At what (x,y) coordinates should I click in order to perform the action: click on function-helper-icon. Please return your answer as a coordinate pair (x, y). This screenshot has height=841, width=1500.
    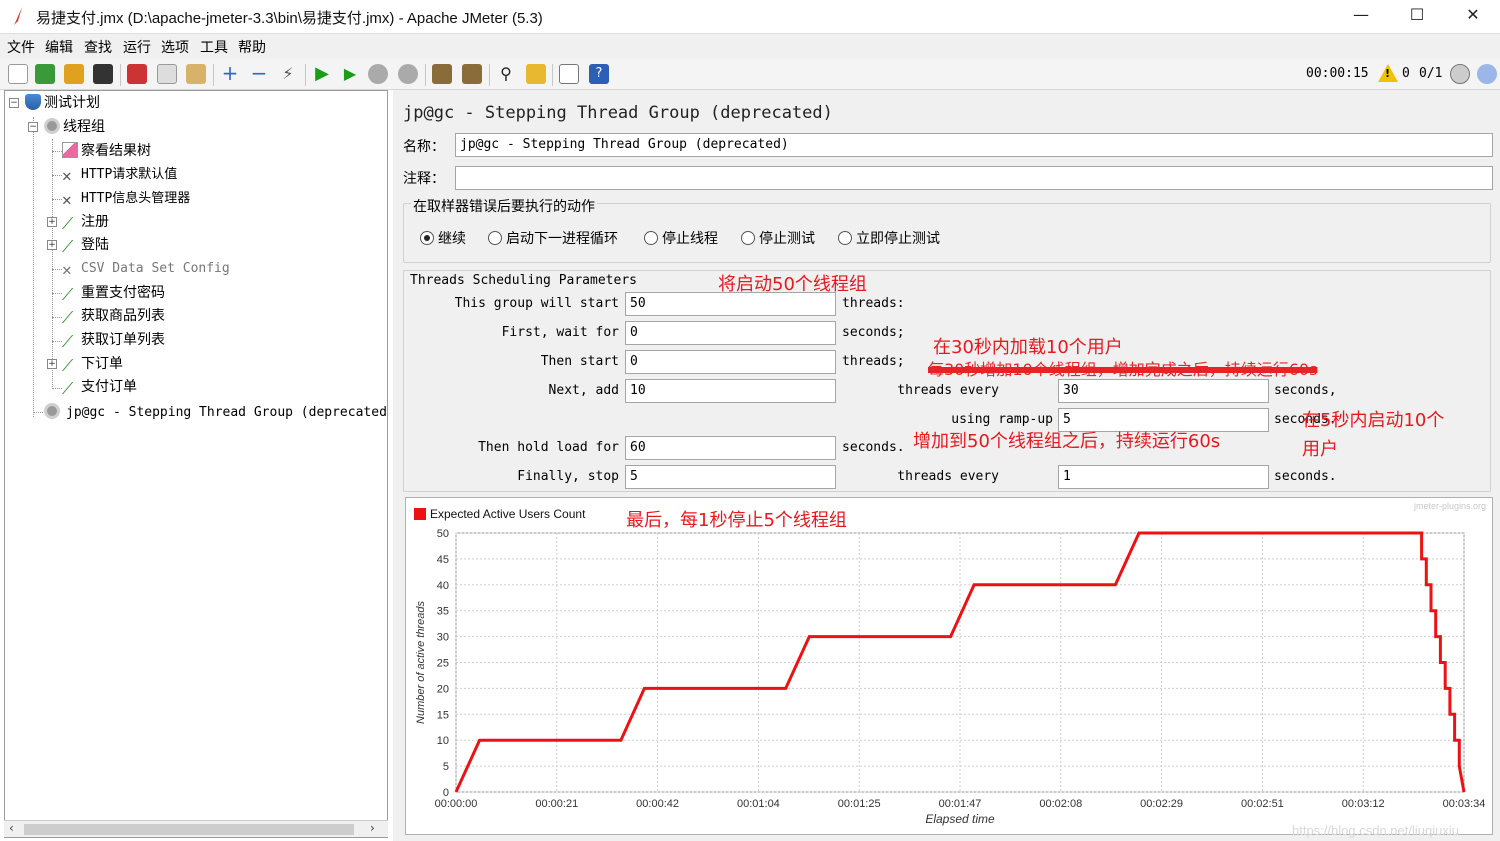
    Looking at the image, I should click on (569, 74).